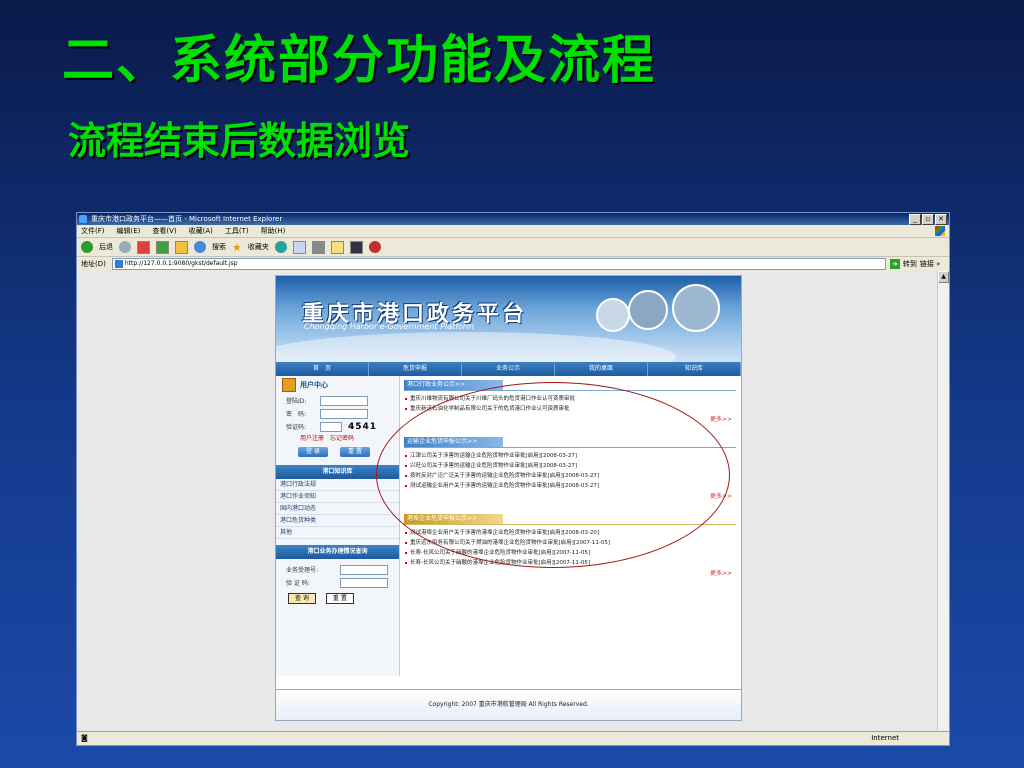 The width and height of the screenshot is (1024, 768). Describe the element at coordinates (337, 552) in the screenshot. I see `query-heading: 港口业务办理情况查询` at that location.